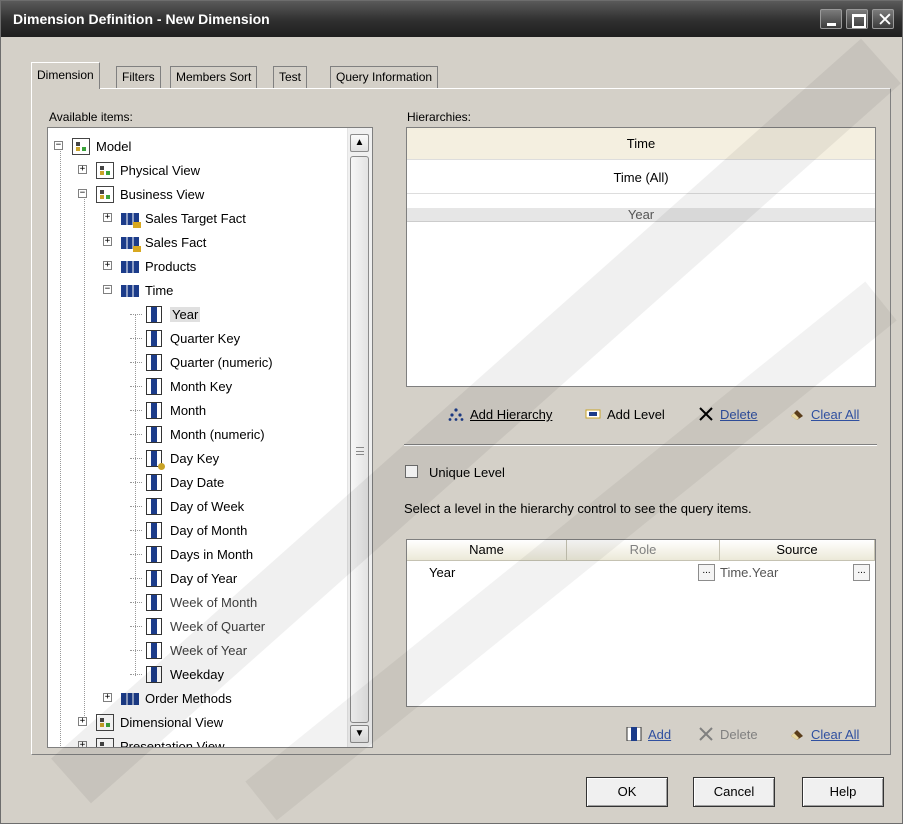  What do you see at coordinates (843, 792) in the screenshot?
I see `help-button: Help` at bounding box center [843, 792].